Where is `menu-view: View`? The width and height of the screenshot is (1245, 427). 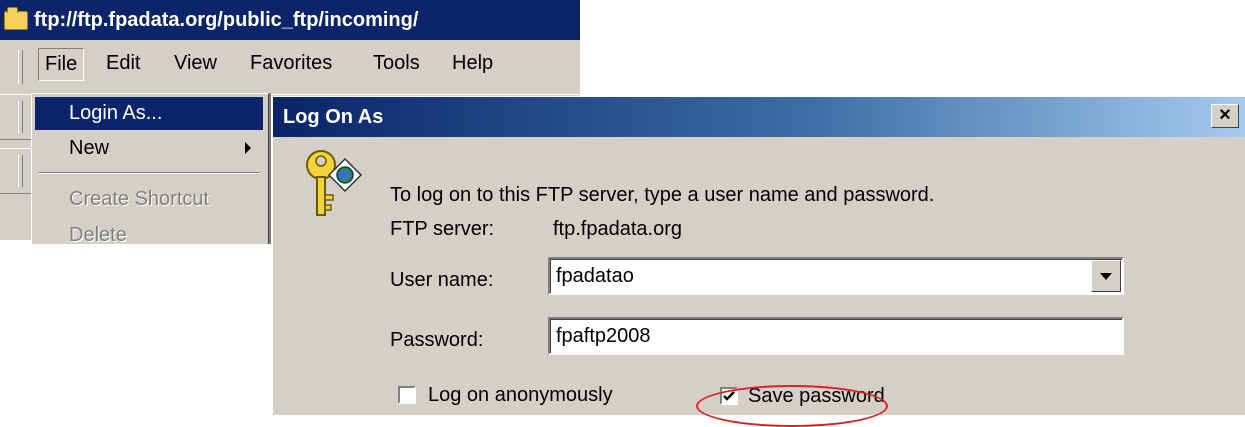
menu-view: View is located at coordinates (195, 63).